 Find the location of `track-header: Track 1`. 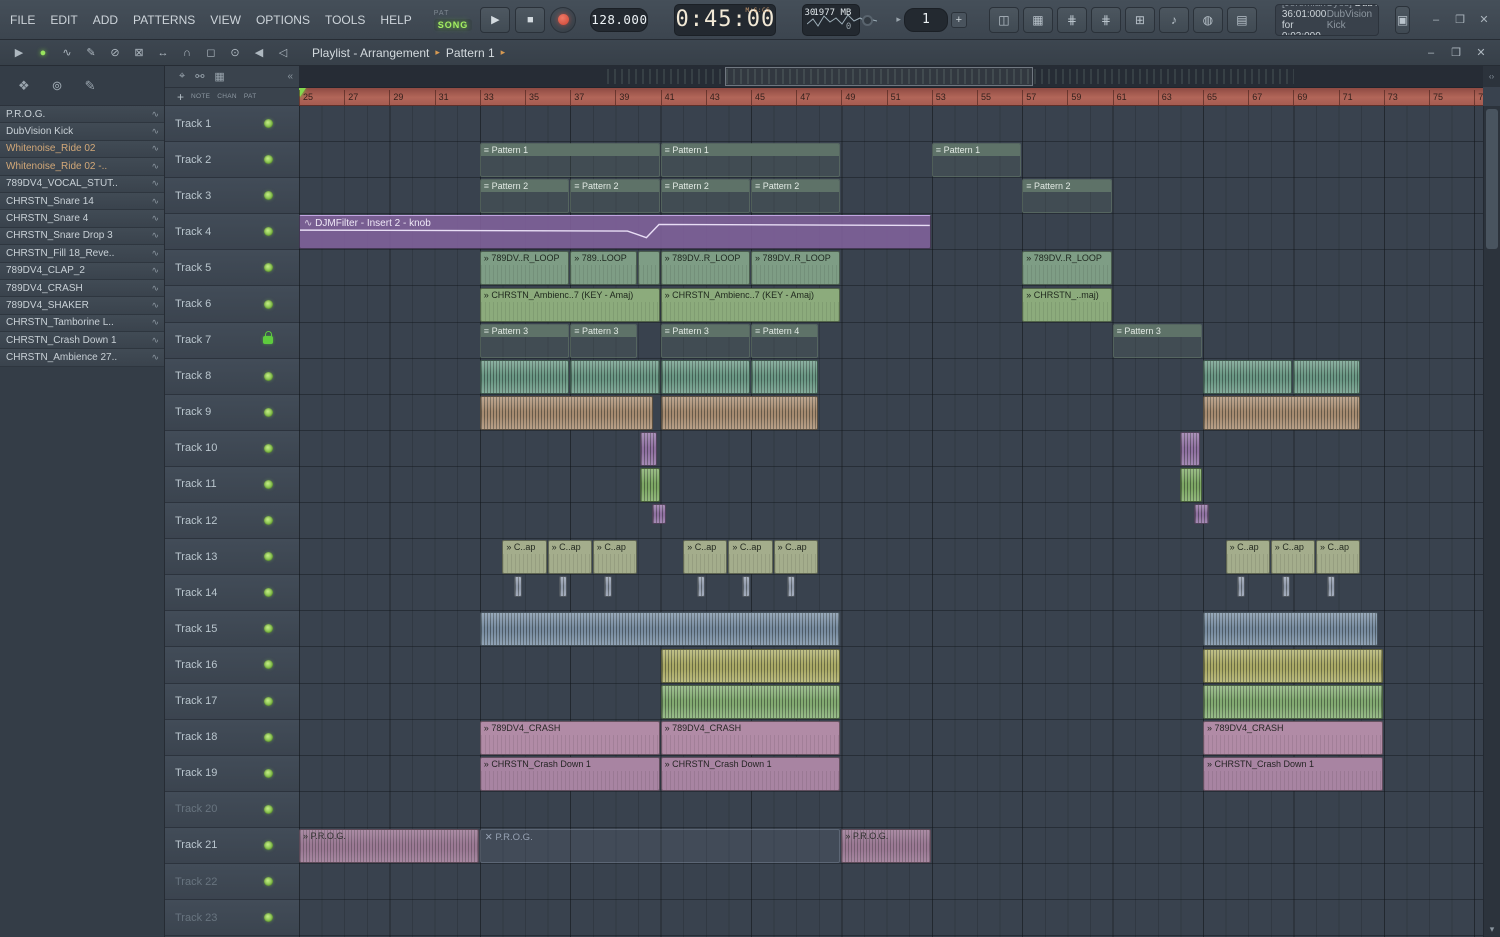

track-header: Track 1 is located at coordinates (232, 124).